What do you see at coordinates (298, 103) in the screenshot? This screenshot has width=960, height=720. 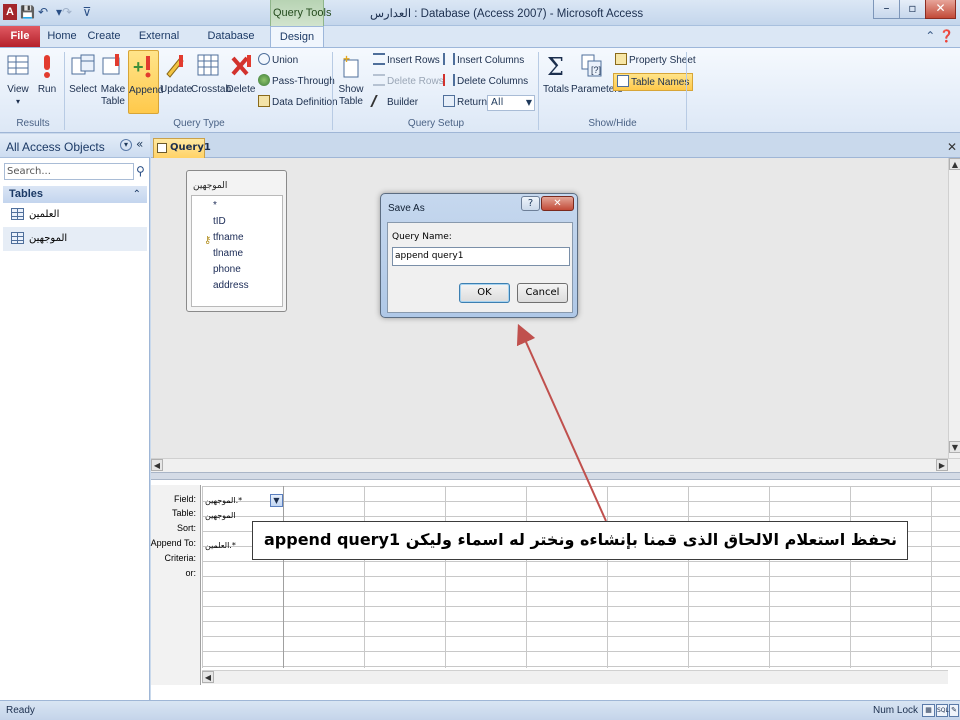 I see `data-definition-button: Data Definition` at bounding box center [298, 103].